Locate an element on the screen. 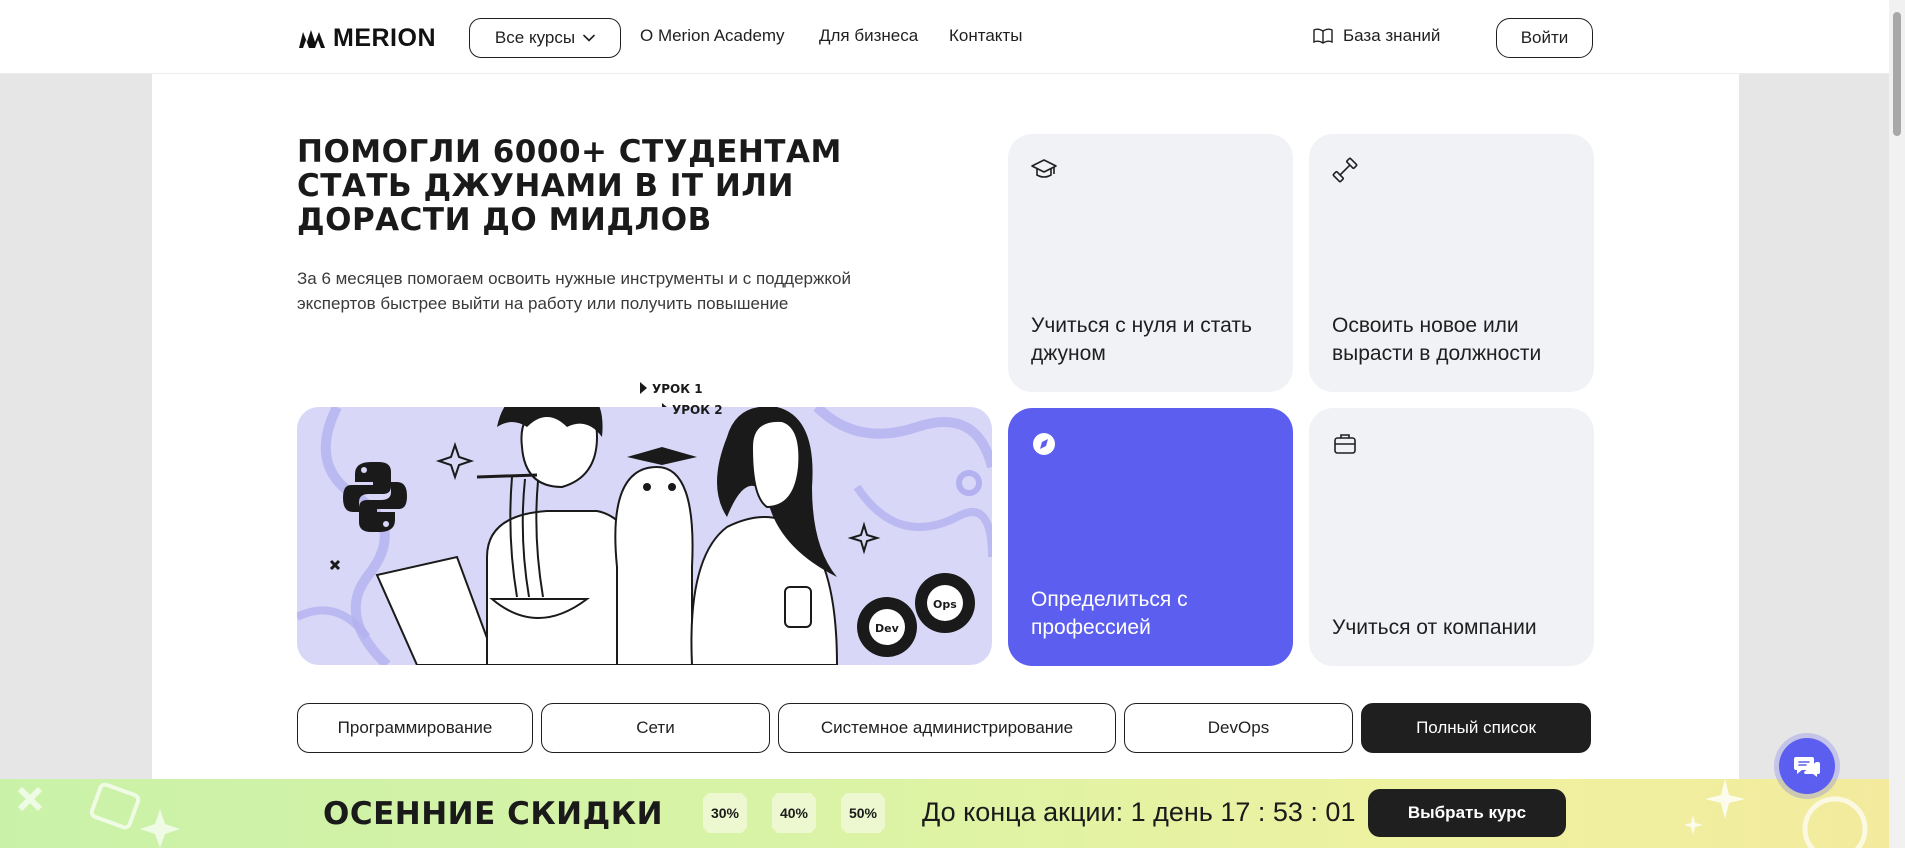 The height and width of the screenshot is (848, 1905). lesson-2-label: УРОК 2 is located at coordinates (697, 410).